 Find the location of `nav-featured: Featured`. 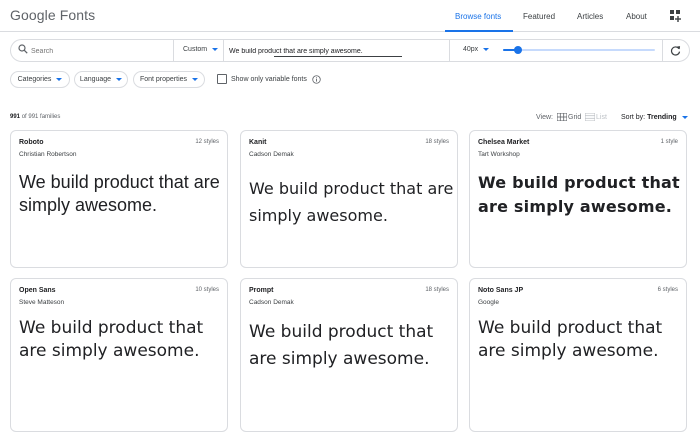

nav-featured: Featured is located at coordinates (539, 16).